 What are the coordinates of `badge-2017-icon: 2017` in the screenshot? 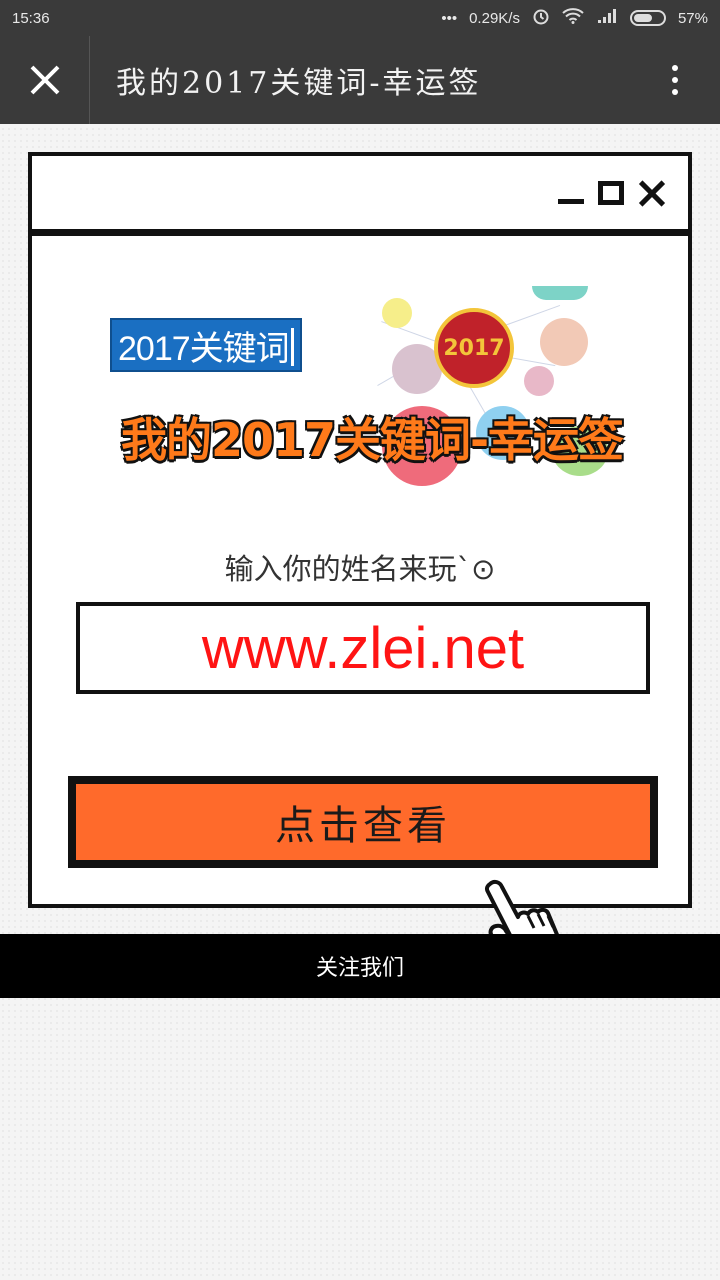 It's located at (474, 348).